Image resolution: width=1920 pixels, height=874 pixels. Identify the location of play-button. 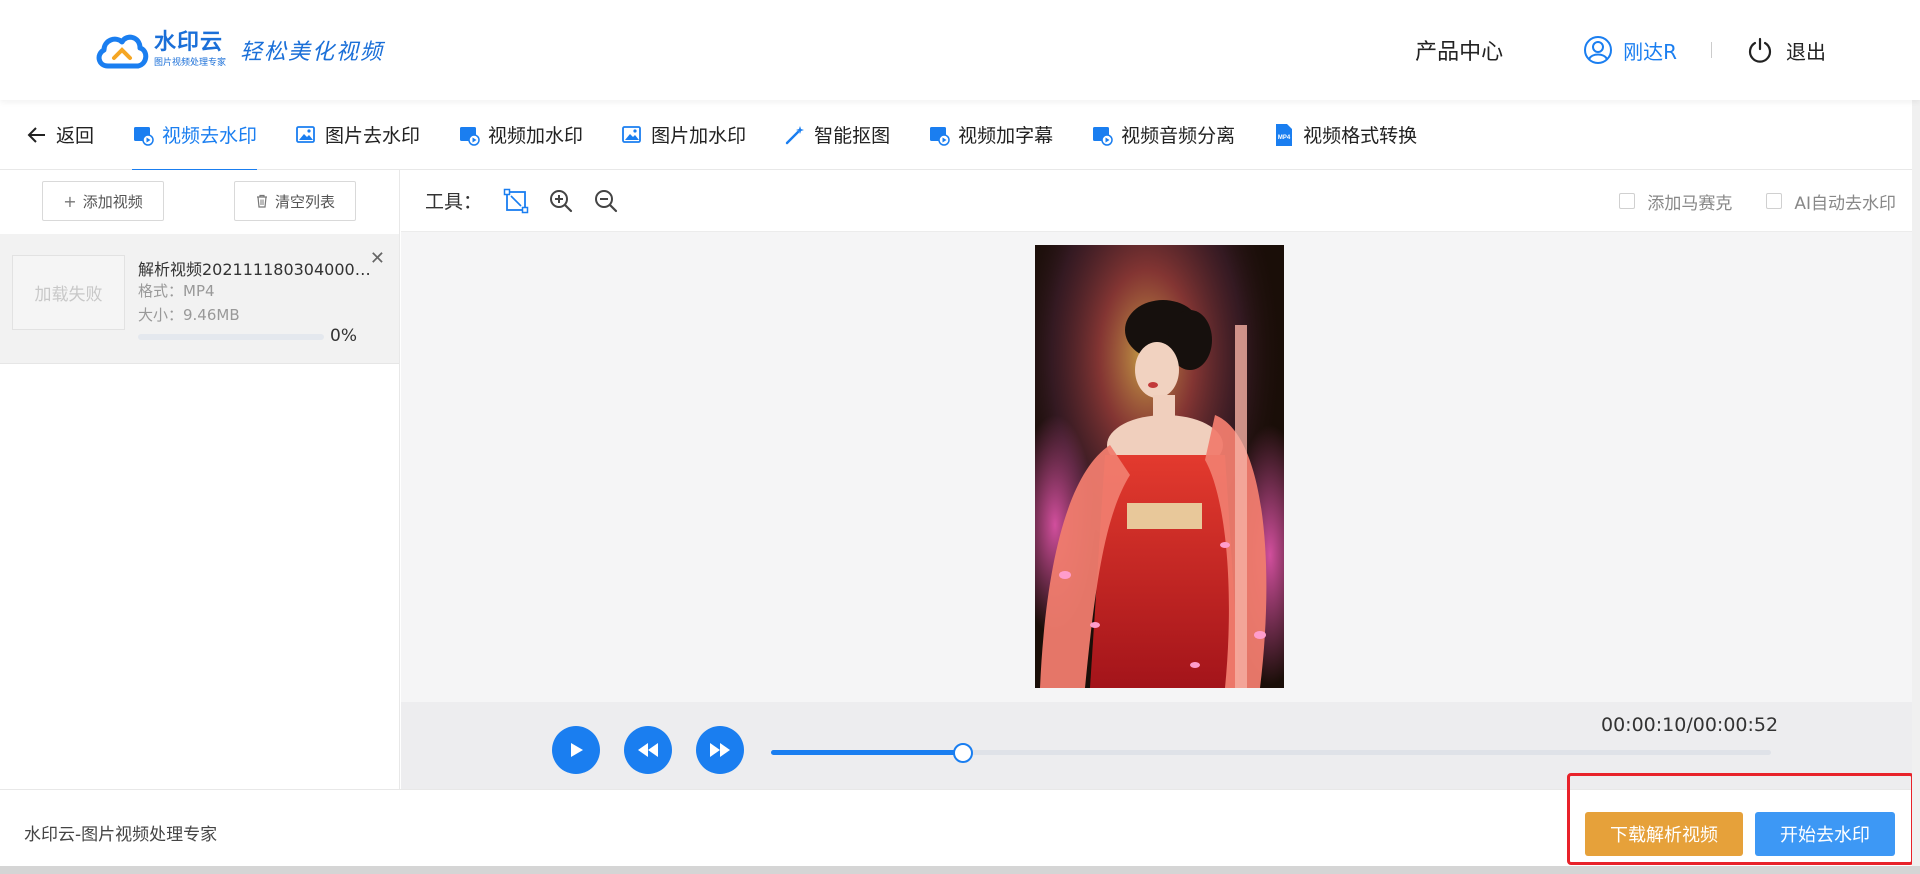
(576, 750).